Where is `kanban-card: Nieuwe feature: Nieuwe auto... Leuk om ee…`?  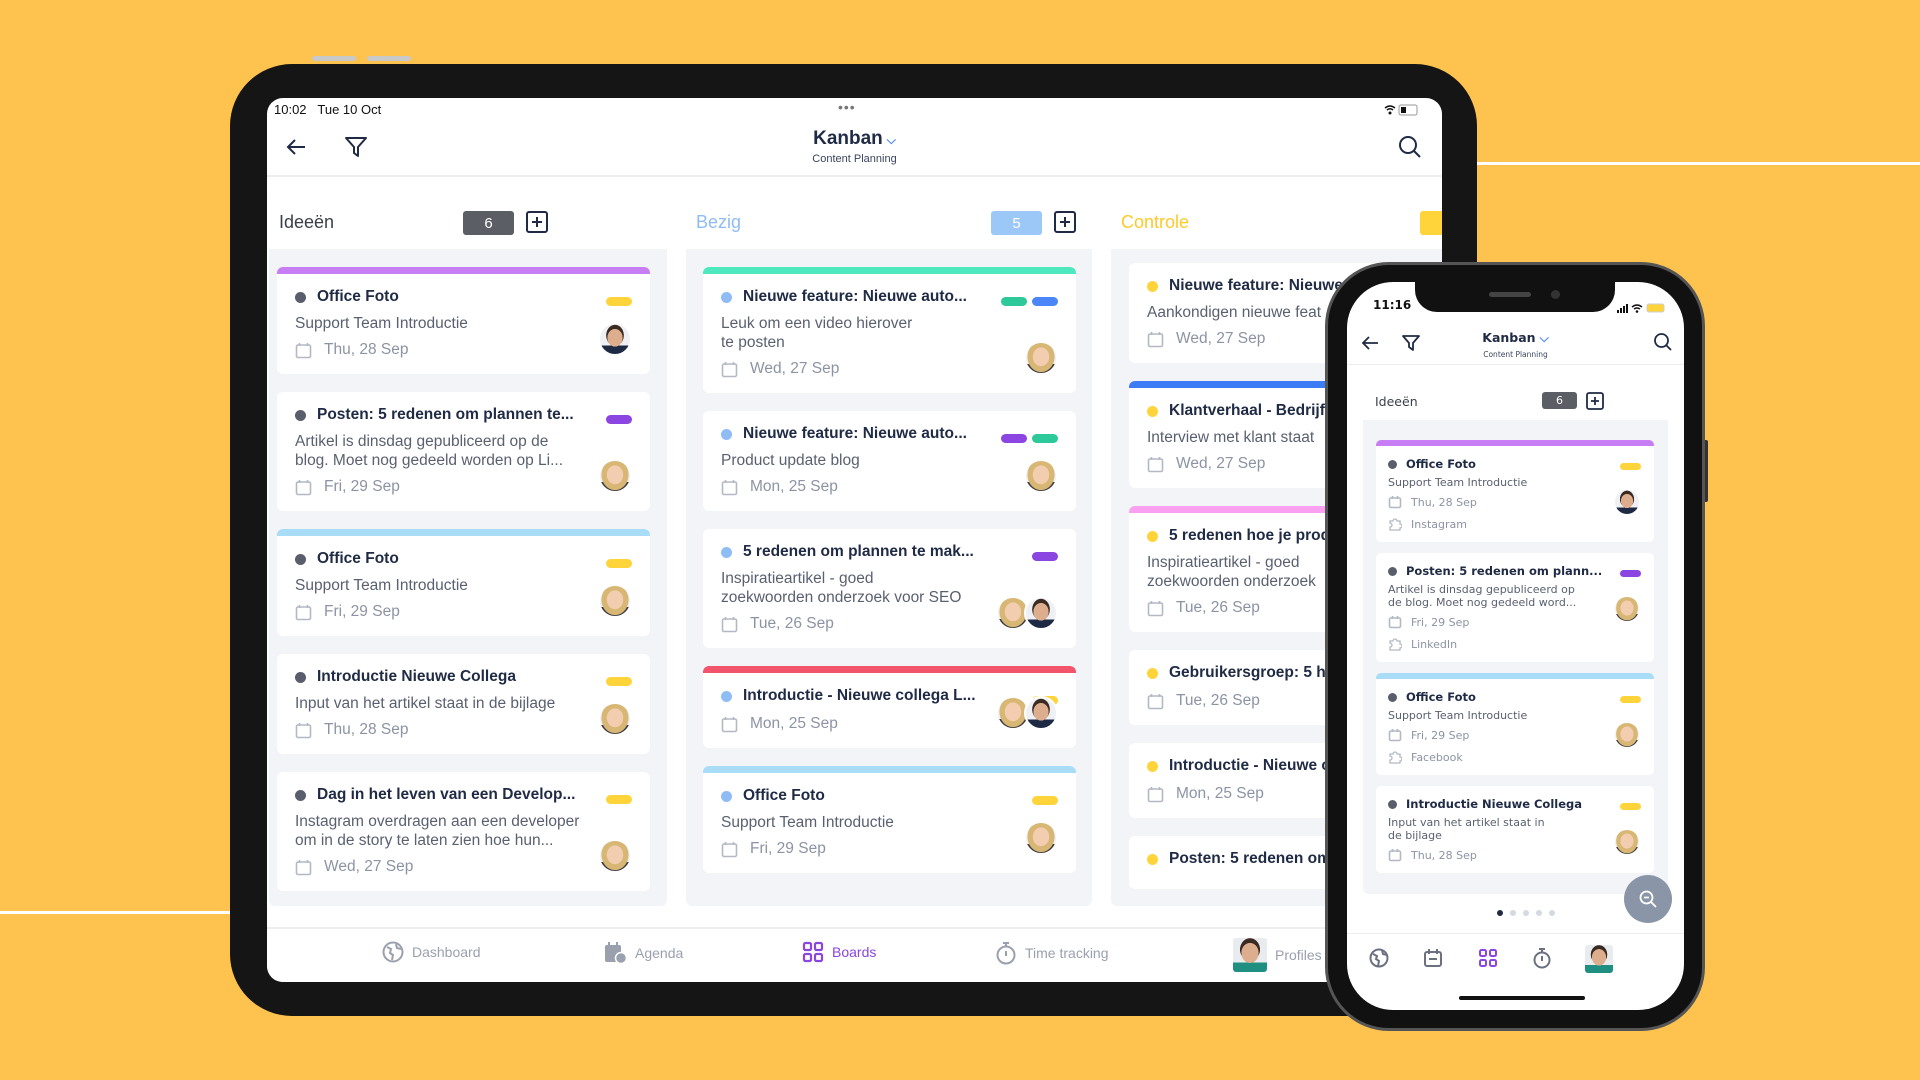 kanban-card: Nieuwe feature: Nieuwe auto... Leuk om ee… is located at coordinates (889, 330).